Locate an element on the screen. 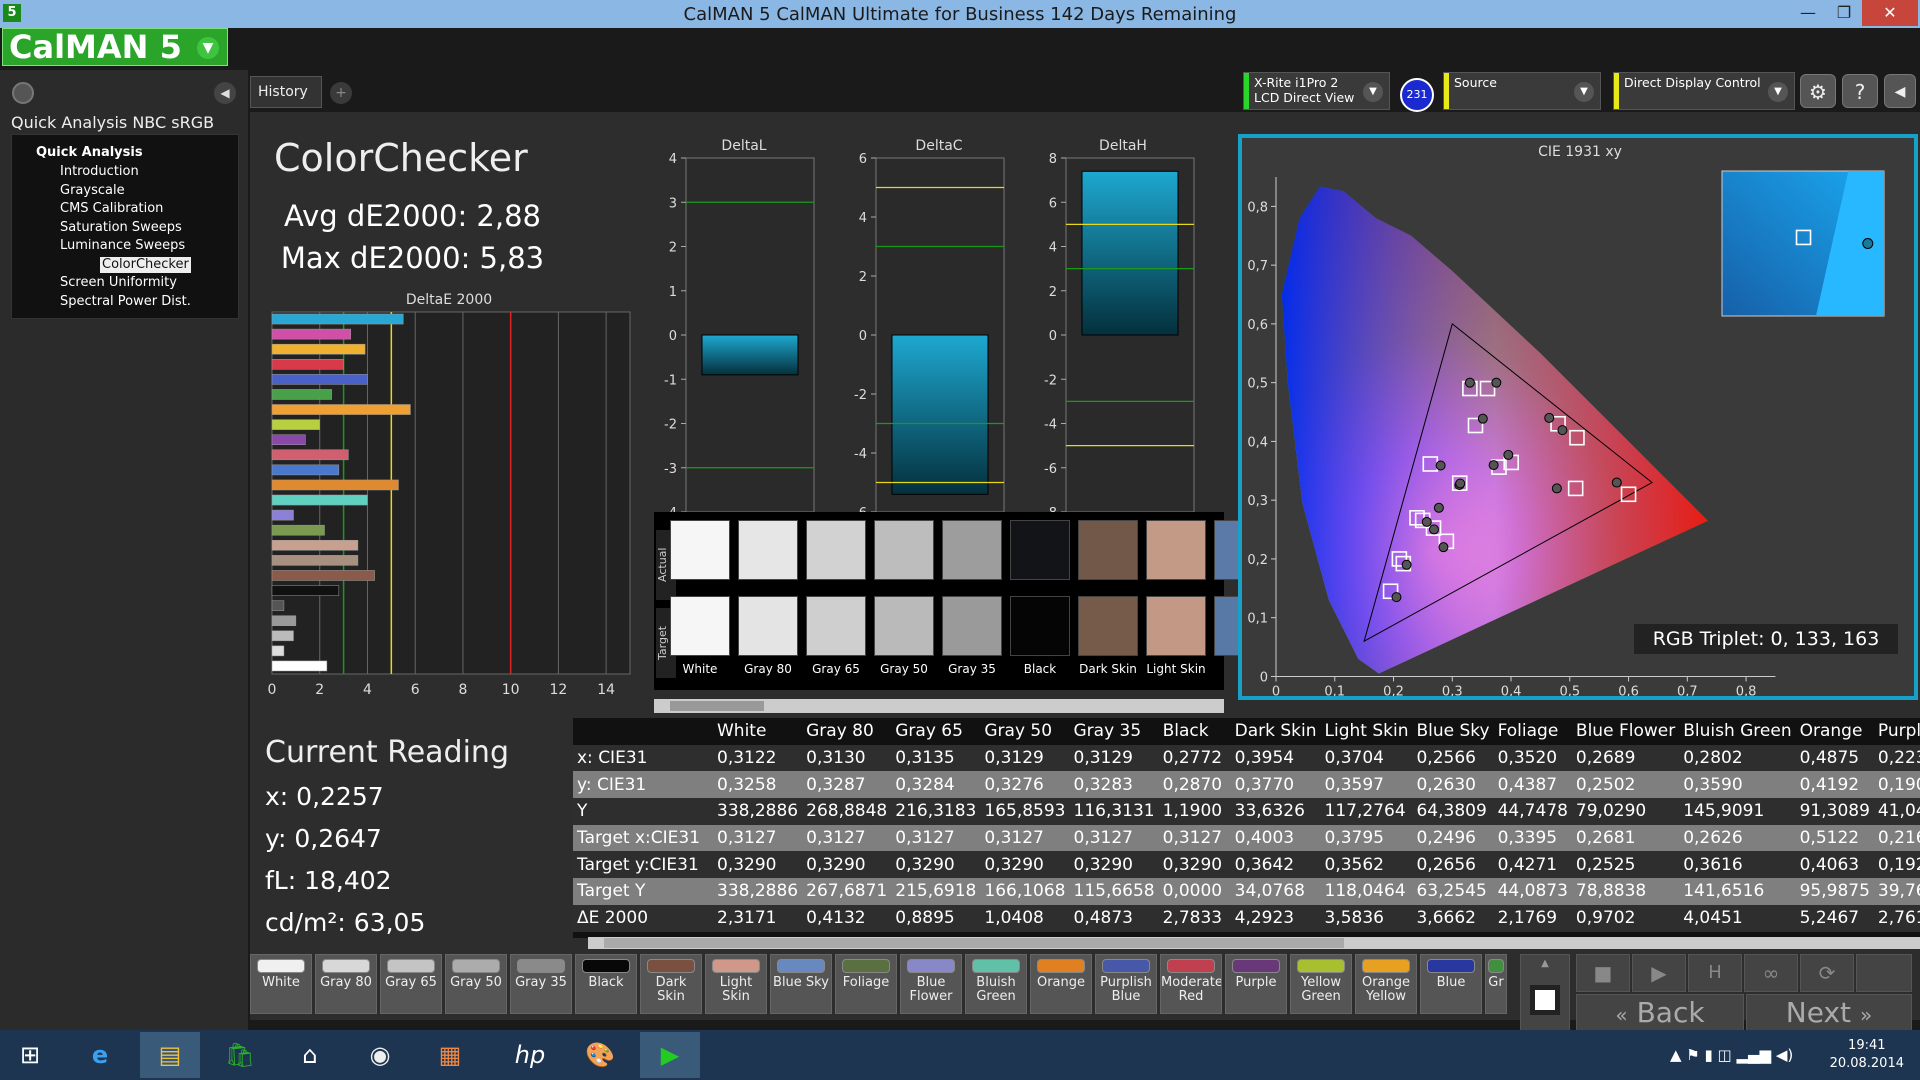  delta-bar is located at coordinates (940, 414).